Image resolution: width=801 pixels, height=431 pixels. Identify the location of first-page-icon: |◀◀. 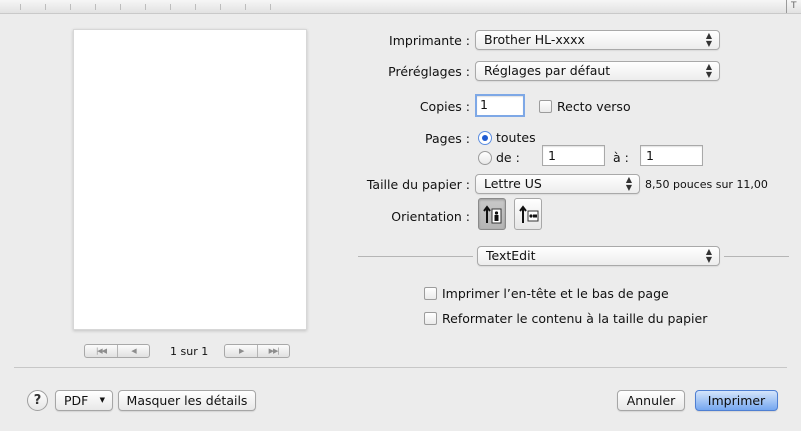
(101, 351).